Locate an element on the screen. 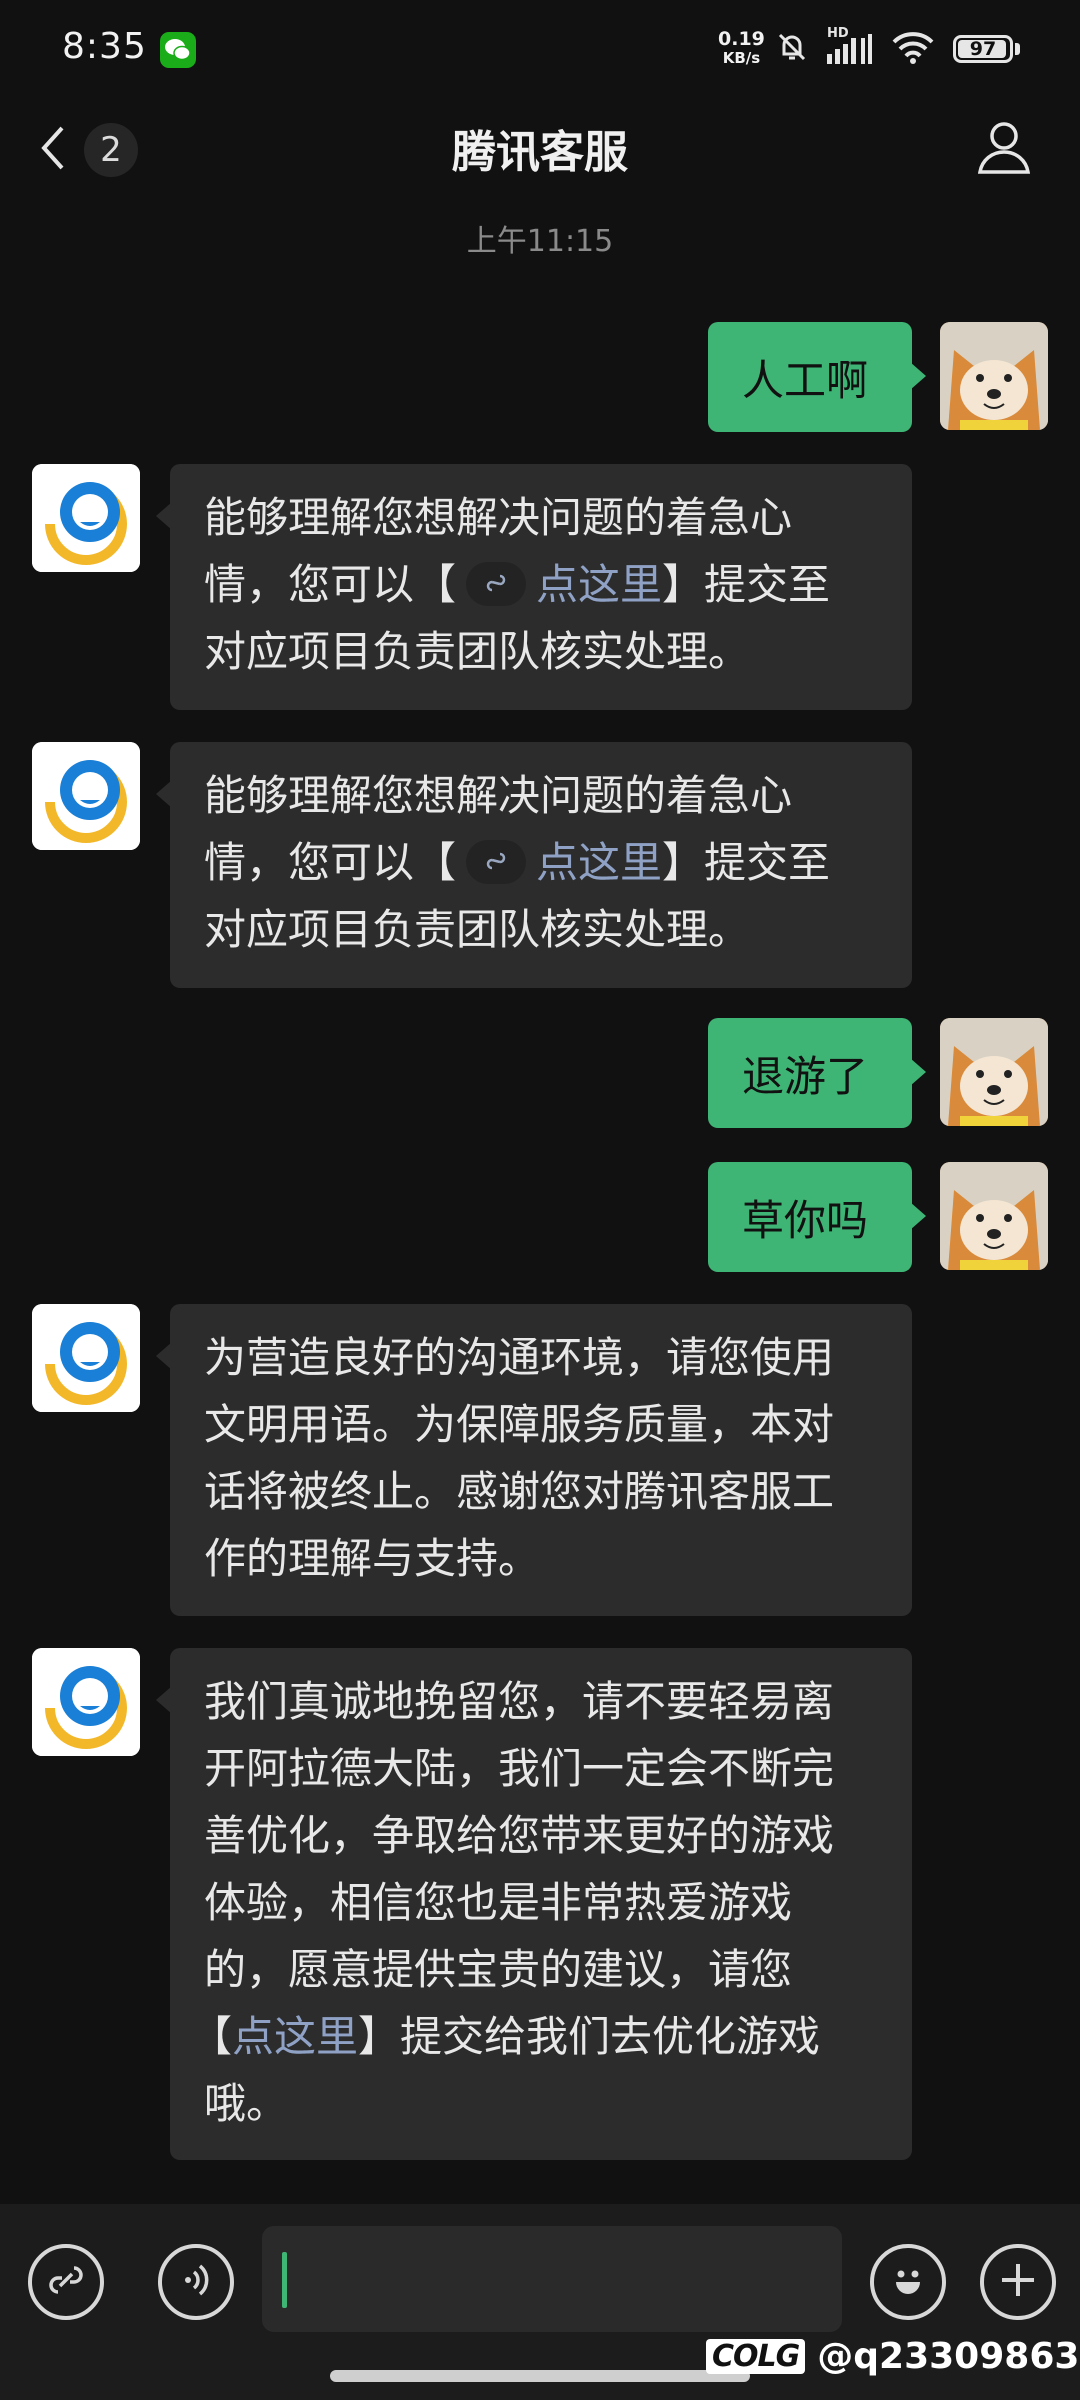 This screenshot has width=1080, height=2400. mute-icon is located at coordinates (792, 49).